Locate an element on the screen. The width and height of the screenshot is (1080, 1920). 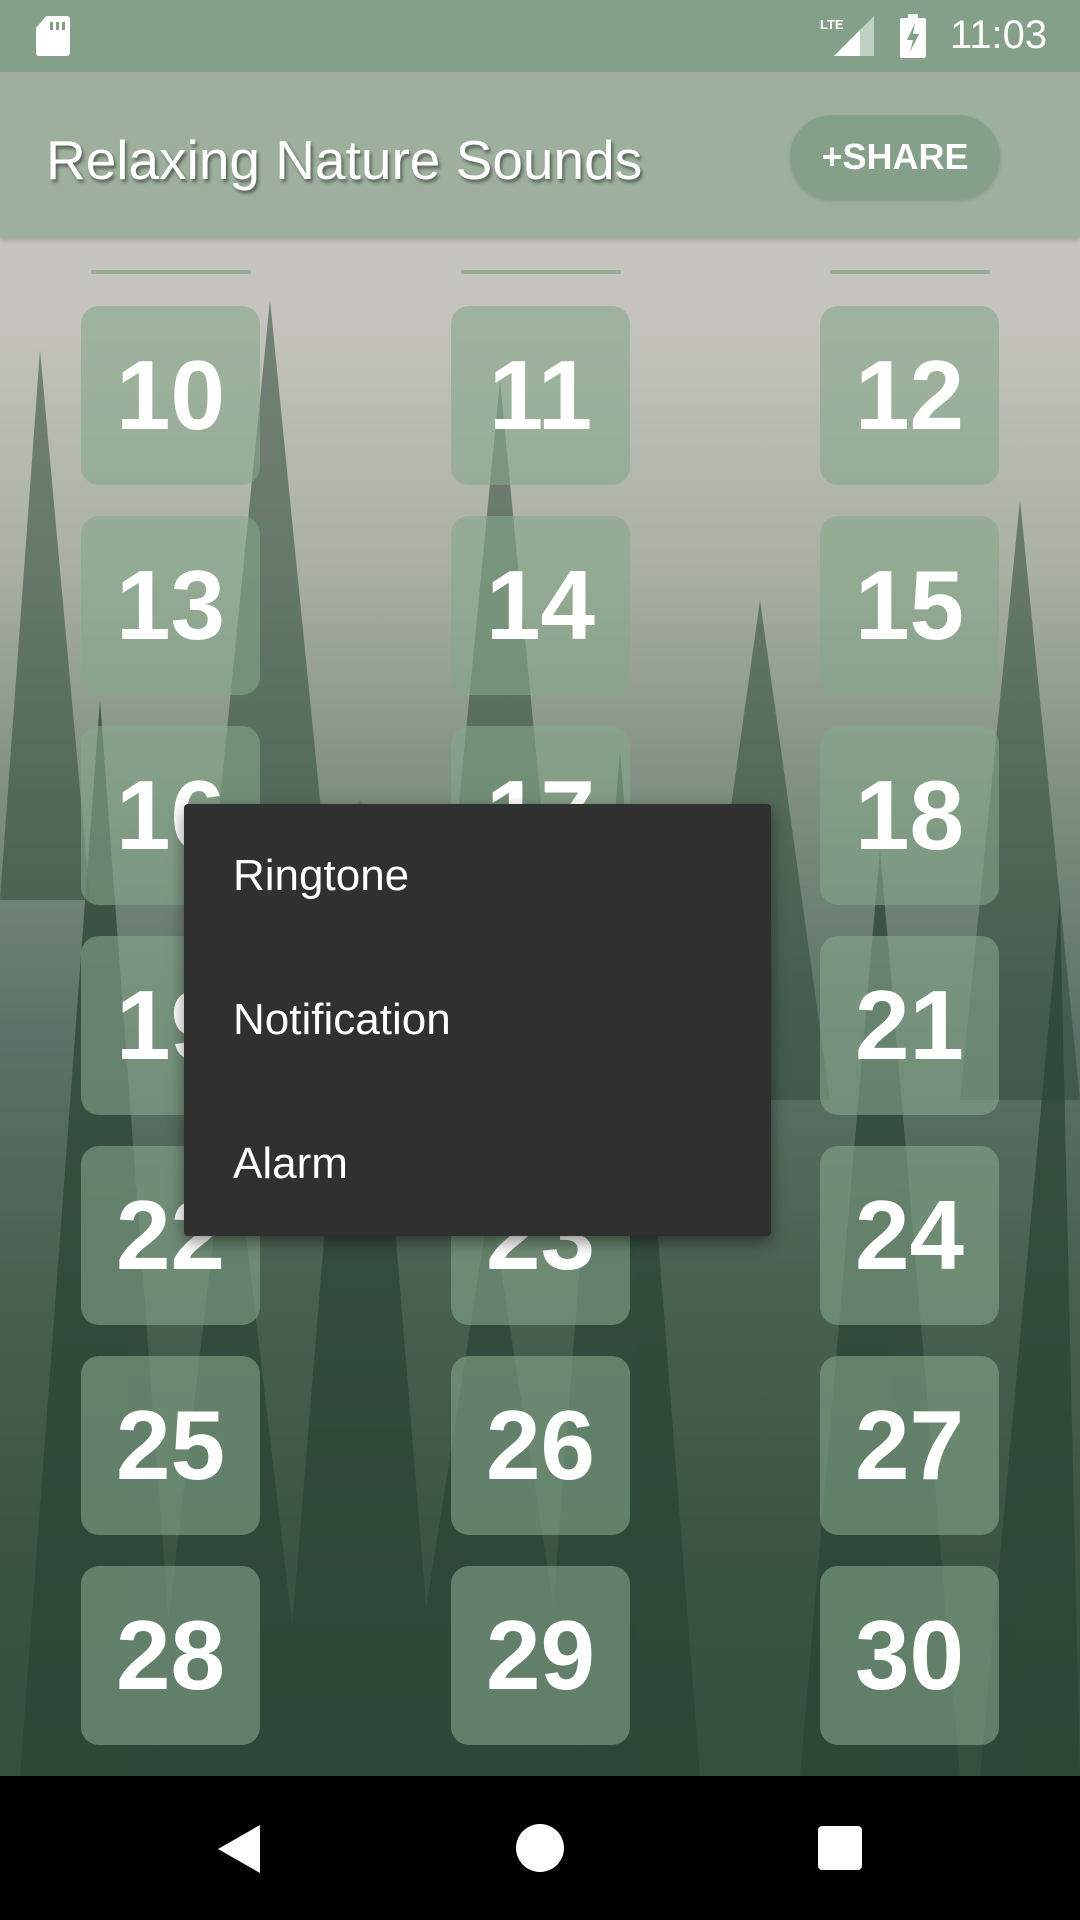
sound-tile: 21 is located at coordinates (909, 1025).